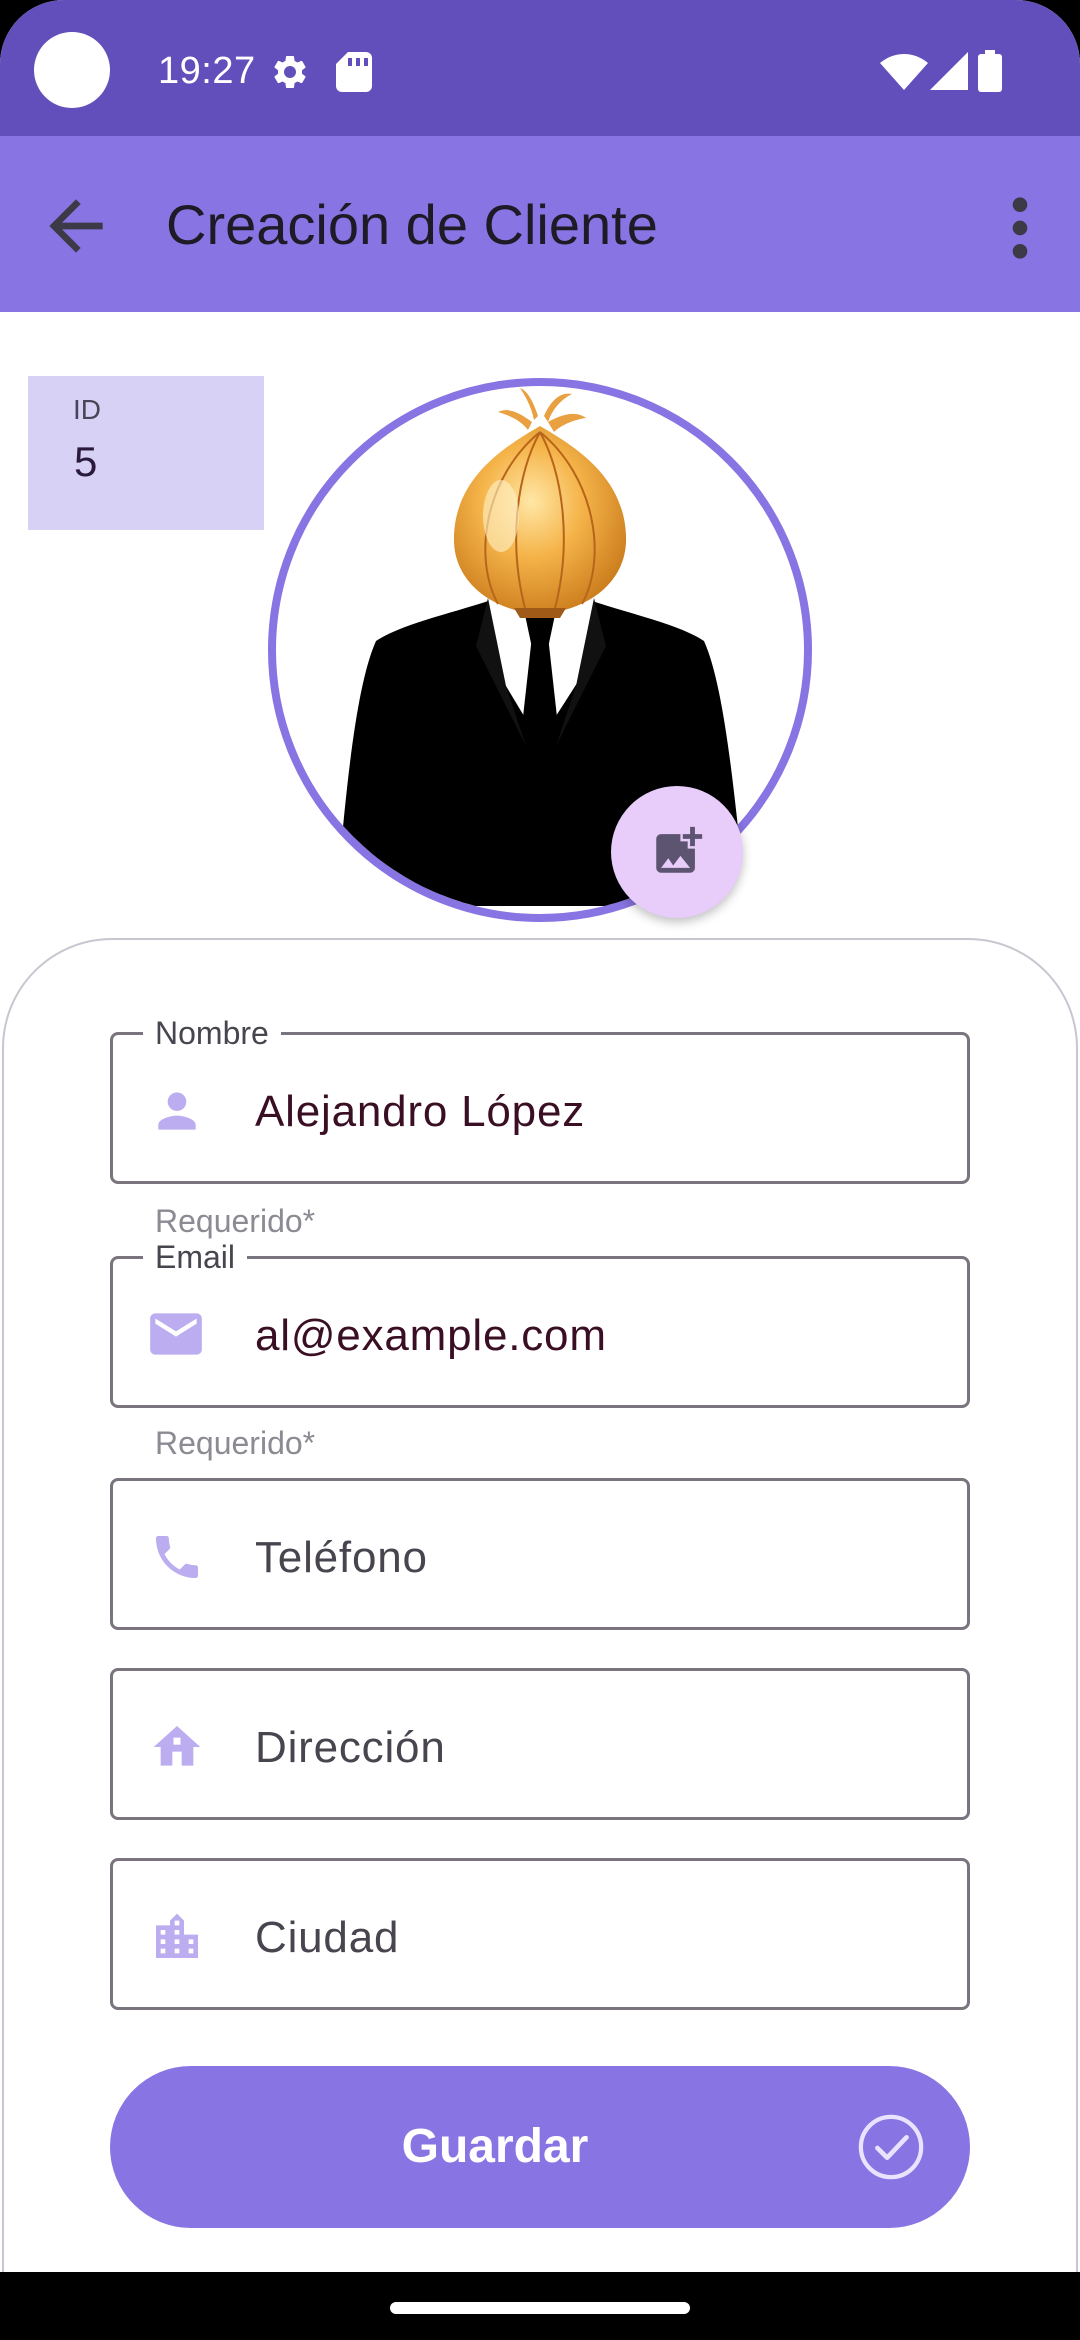 Image resolution: width=1080 pixels, height=2340 pixels. Describe the element at coordinates (990, 71) in the screenshot. I see `battery-icon` at that location.